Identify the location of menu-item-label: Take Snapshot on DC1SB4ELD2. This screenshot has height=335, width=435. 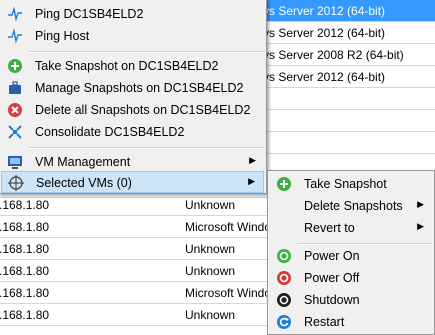
(127, 66).